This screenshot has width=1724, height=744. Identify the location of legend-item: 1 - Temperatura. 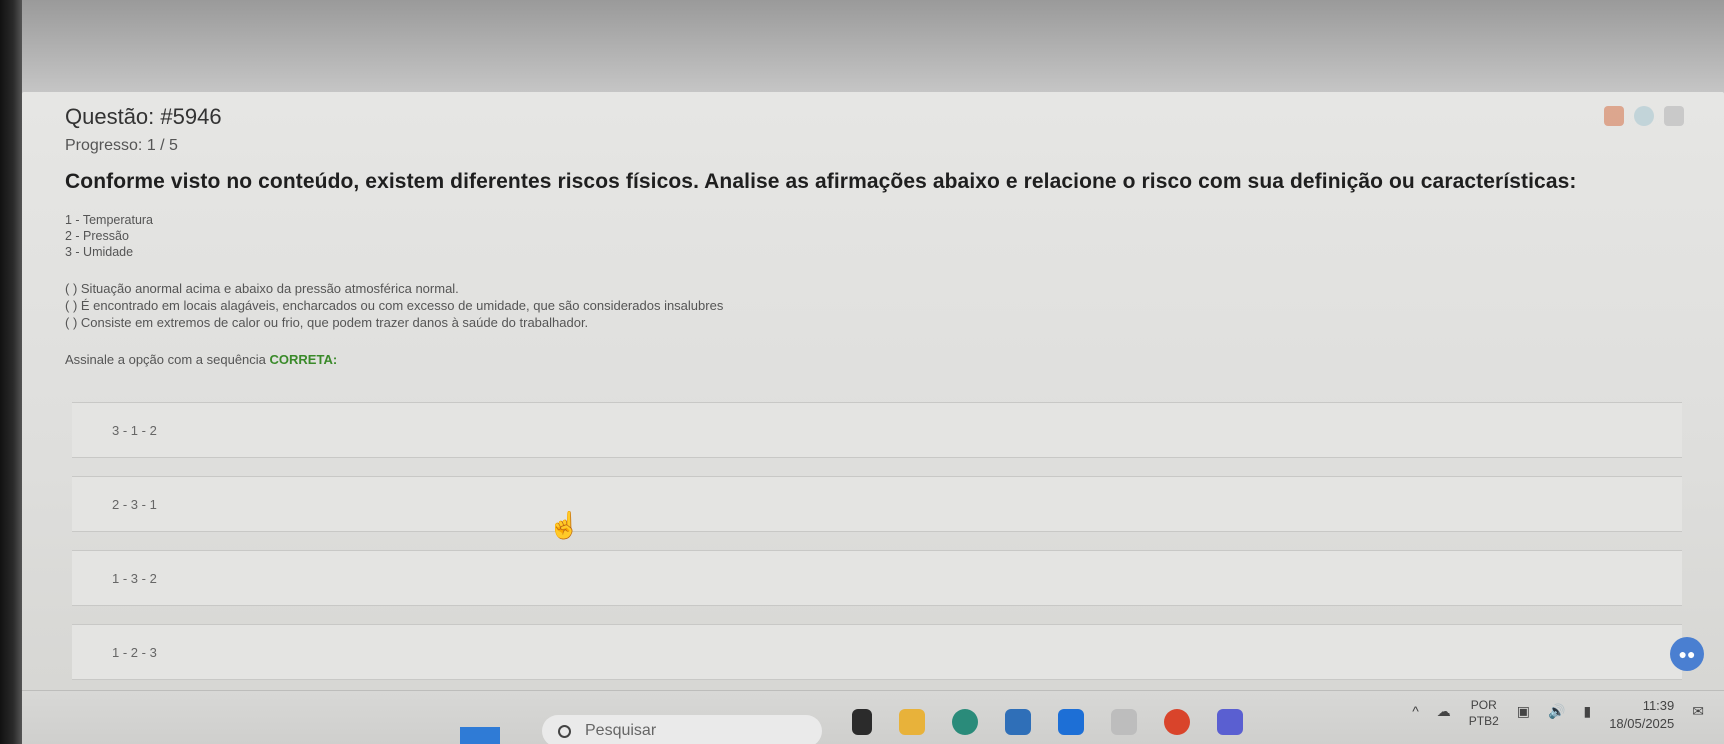
(109, 220).